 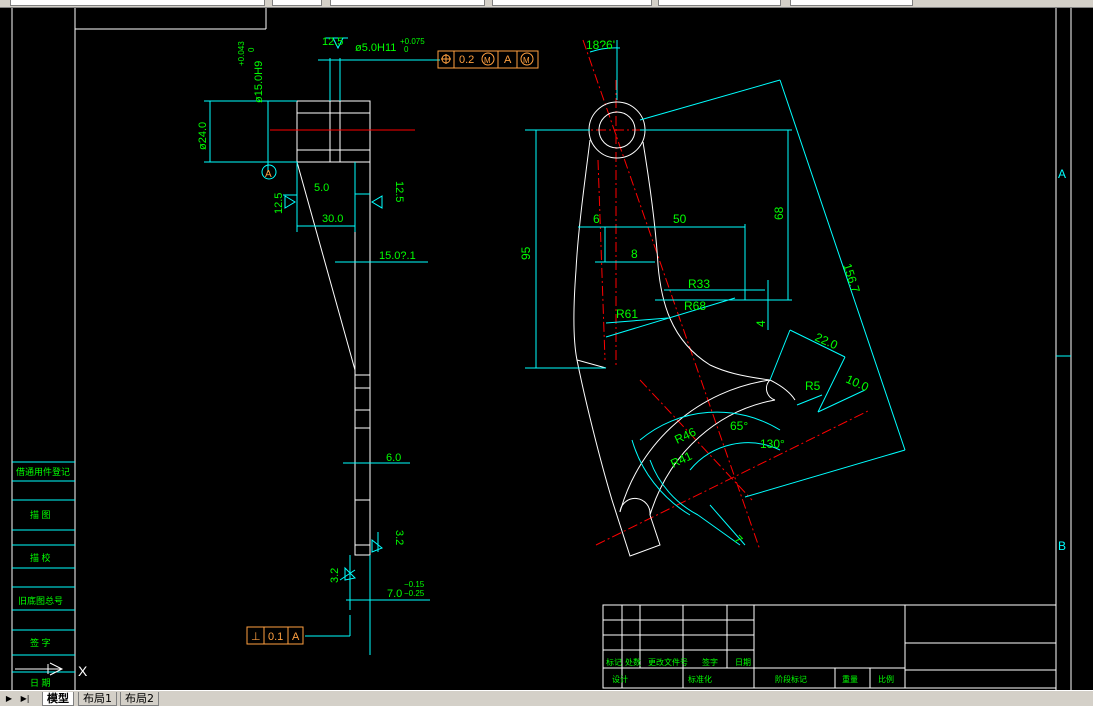 I want to click on hole-dim: ø5.0H11, so click(x=375, y=48).